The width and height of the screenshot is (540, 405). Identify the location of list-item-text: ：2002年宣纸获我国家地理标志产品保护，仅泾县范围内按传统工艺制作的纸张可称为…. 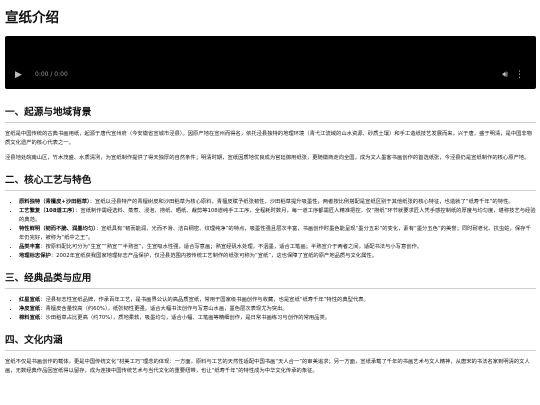
(213, 256).